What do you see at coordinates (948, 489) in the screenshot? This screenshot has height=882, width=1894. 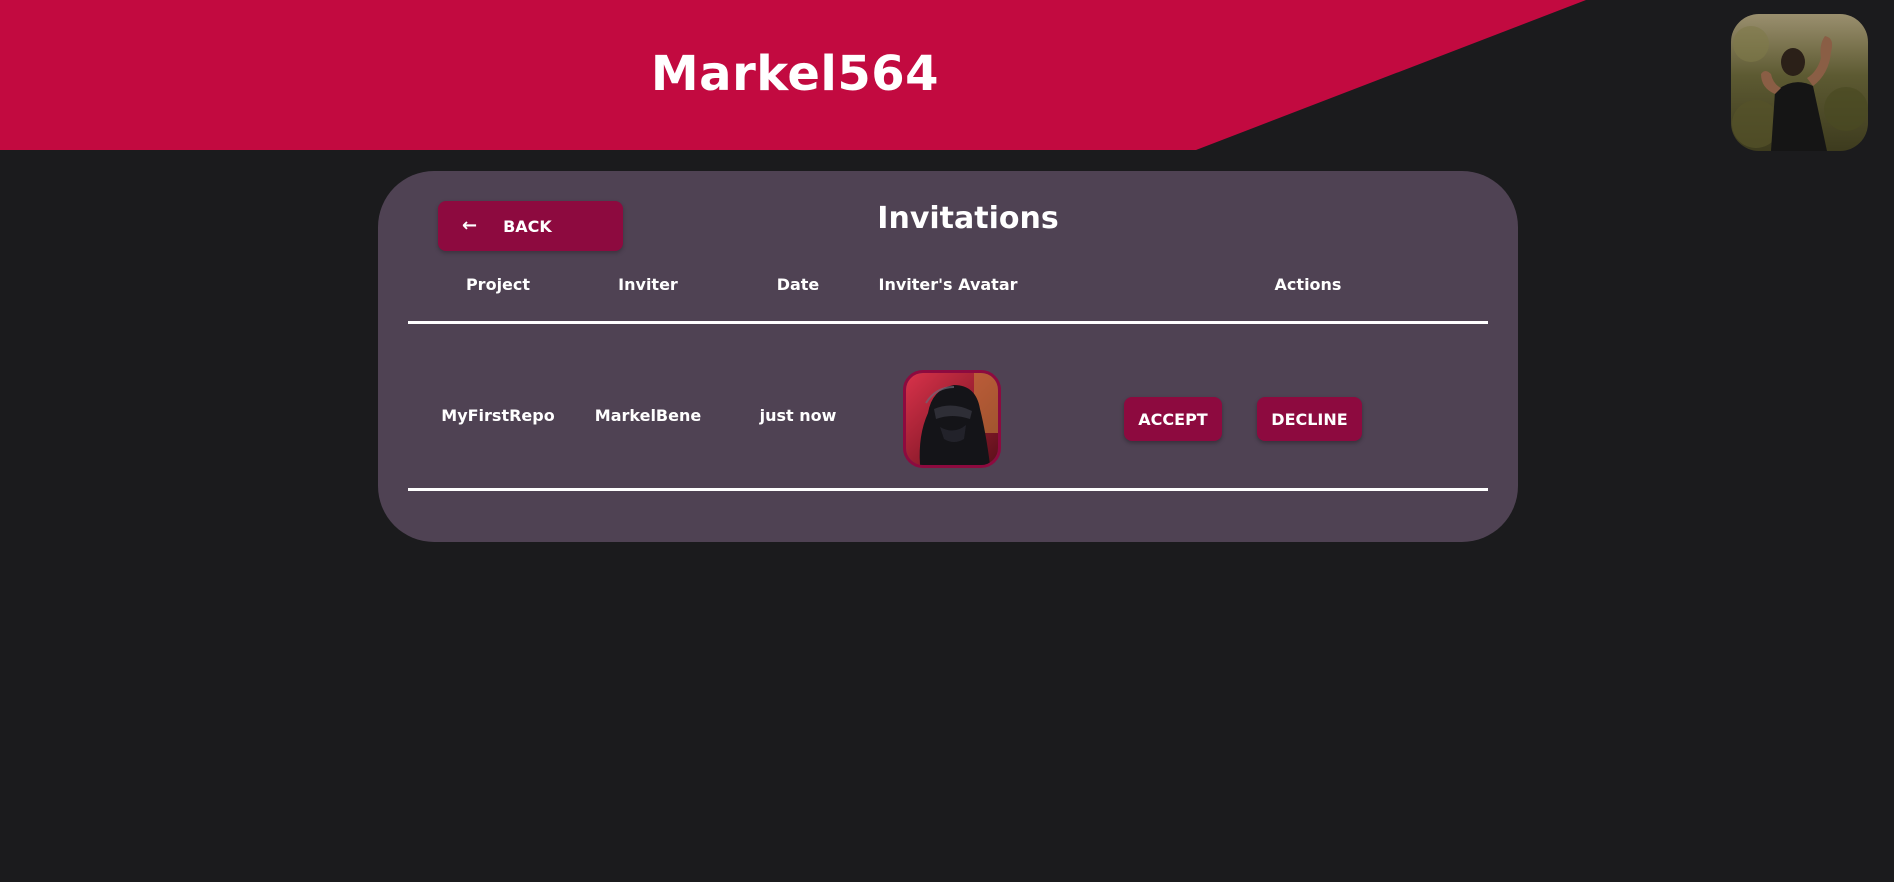 I see `table-divider-bottom` at bounding box center [948, 489].